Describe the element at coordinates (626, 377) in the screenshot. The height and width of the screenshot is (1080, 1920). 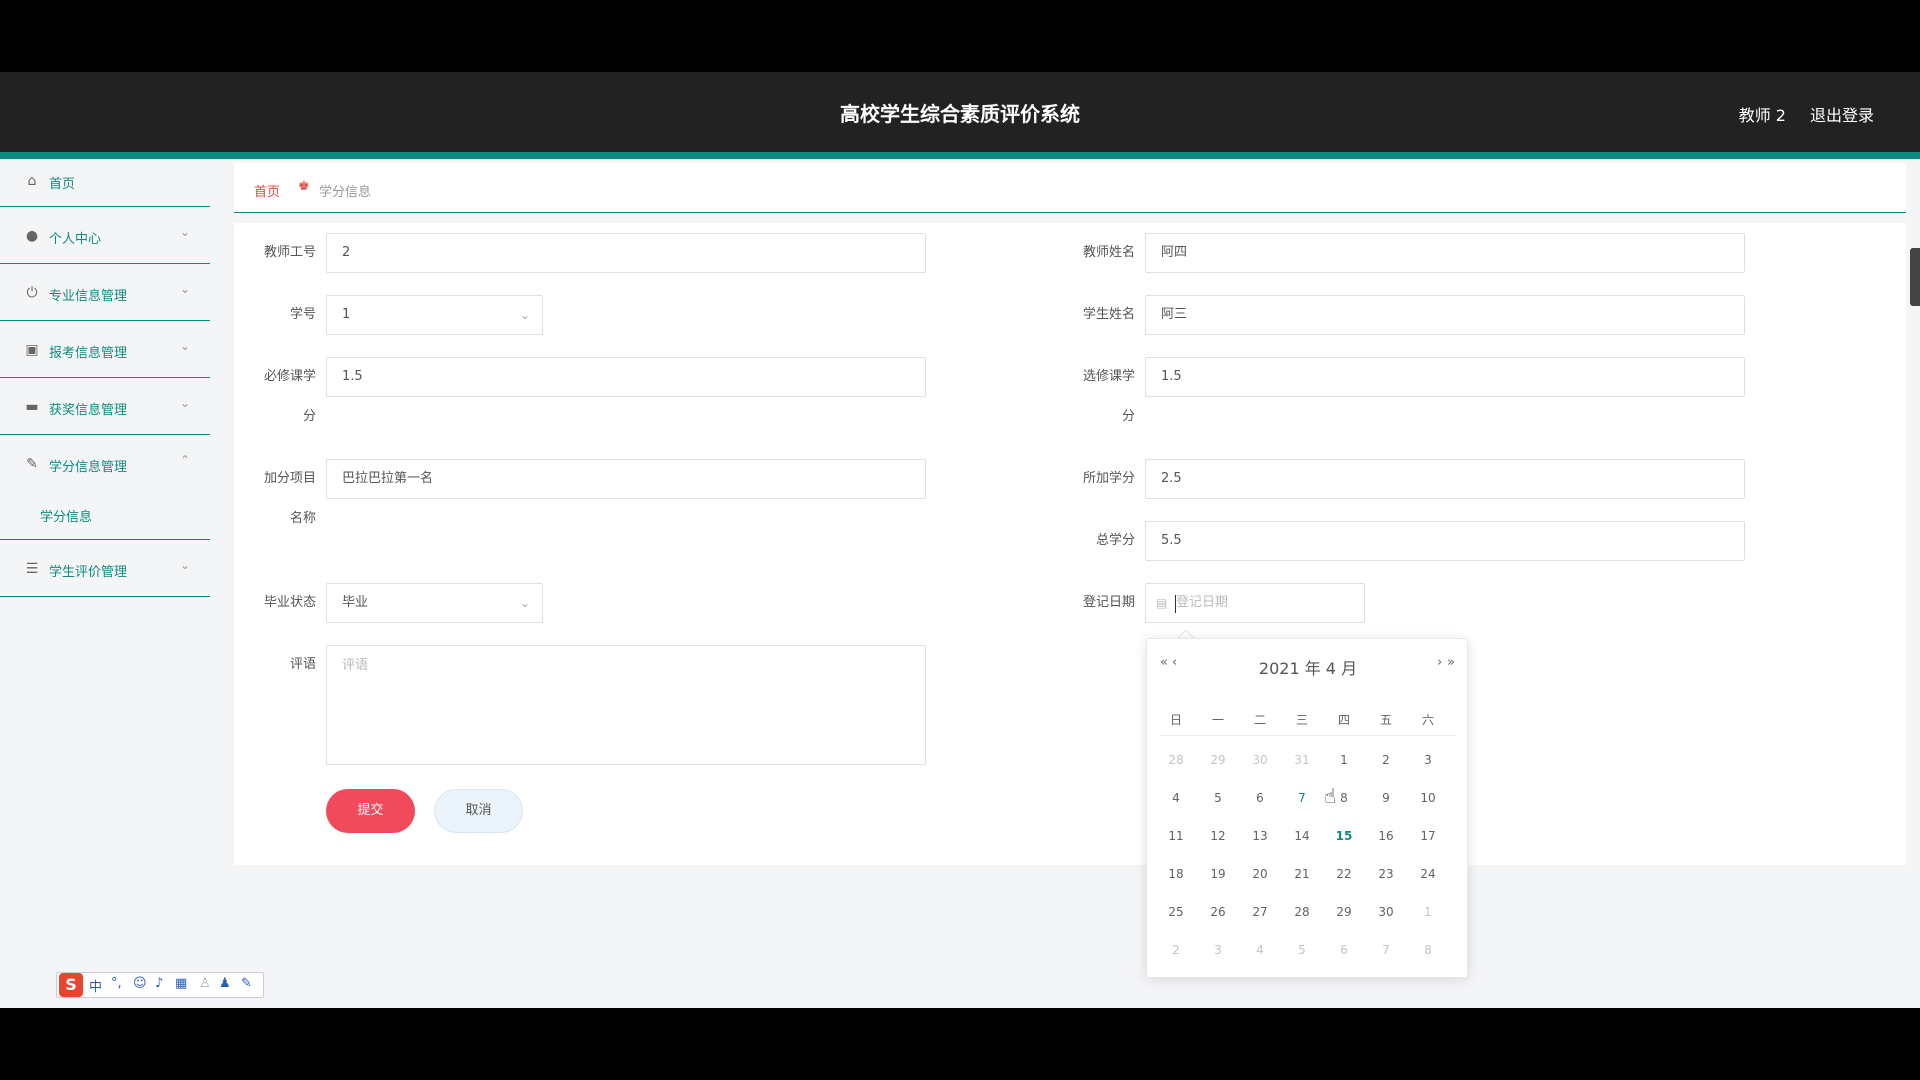
I see `required-credit-field: 1.5` at that location.